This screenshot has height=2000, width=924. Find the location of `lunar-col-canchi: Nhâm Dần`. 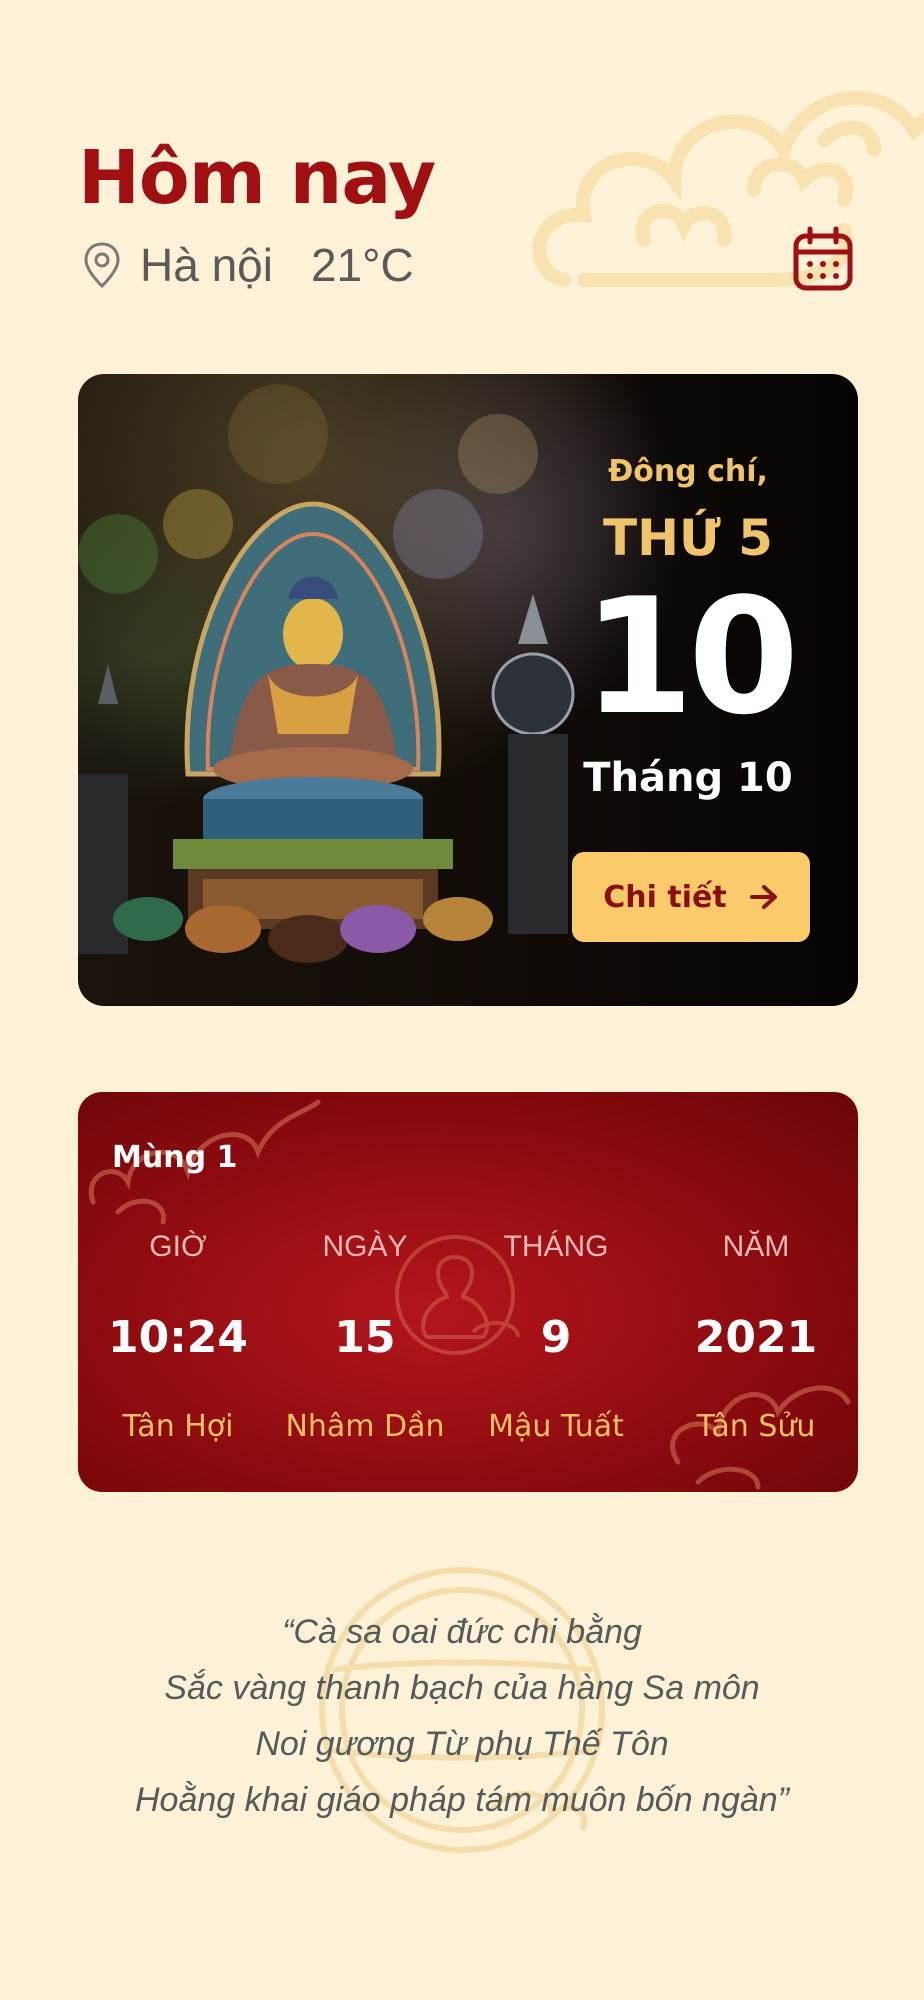

lunar-col-canchi: Nhâm Dần is located at coordinates (365, 1426).